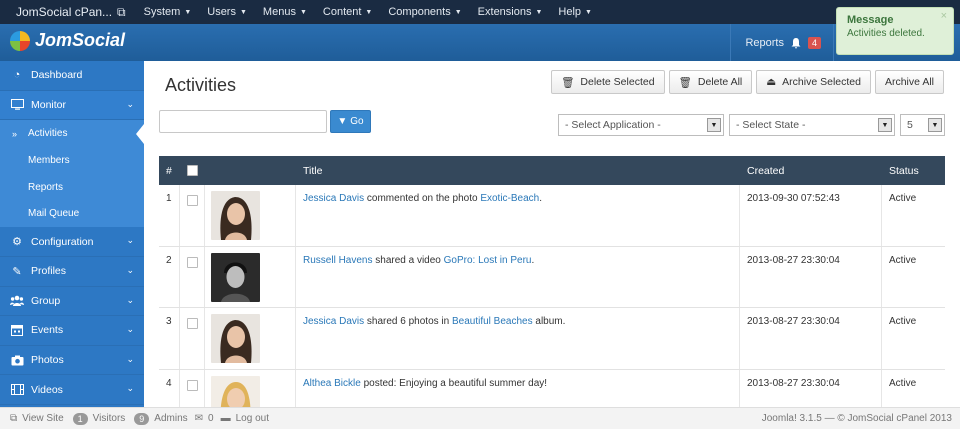 This screenshot has height=429, width=960. I want to click on archive-all-button: Archive All, so click(909, 82).